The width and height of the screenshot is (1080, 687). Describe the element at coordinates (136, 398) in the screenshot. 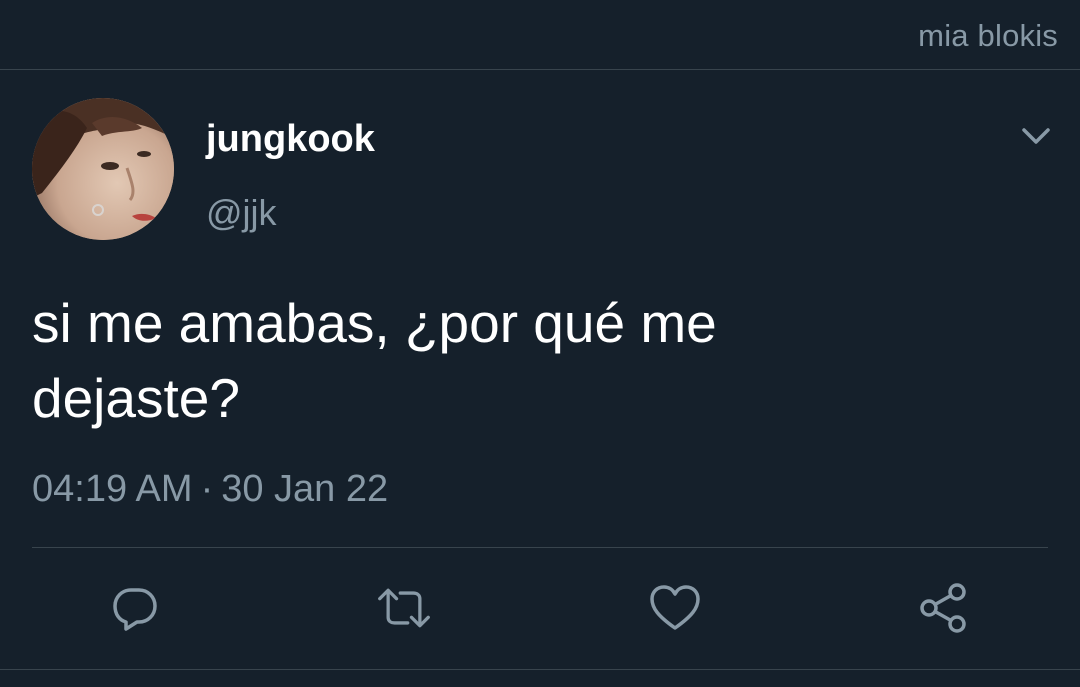

I see `tweet-text-line-2: dejaste?` at that location.